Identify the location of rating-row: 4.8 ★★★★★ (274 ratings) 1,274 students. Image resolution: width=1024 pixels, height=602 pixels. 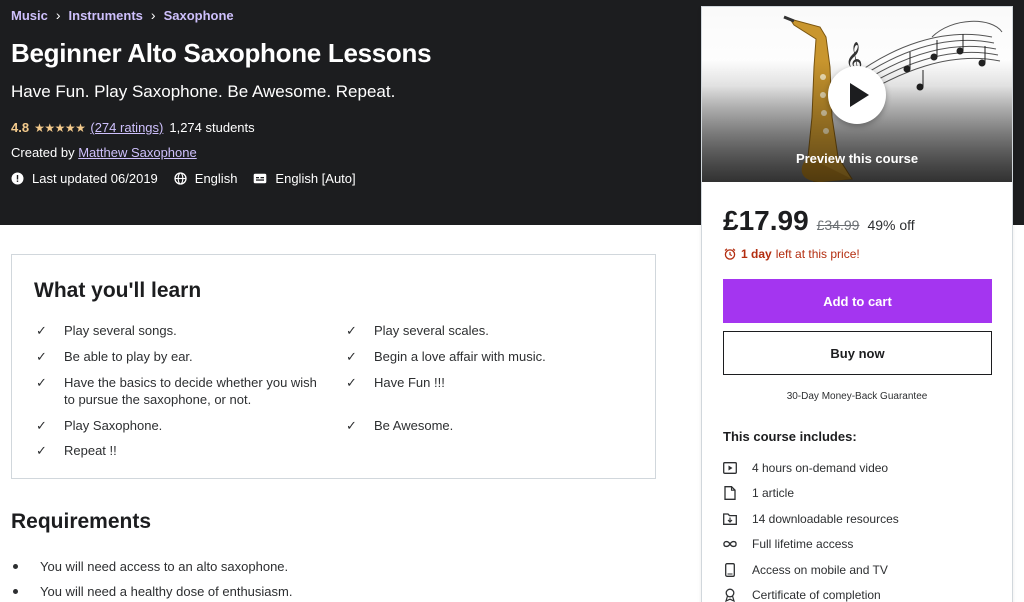
(133, 127).